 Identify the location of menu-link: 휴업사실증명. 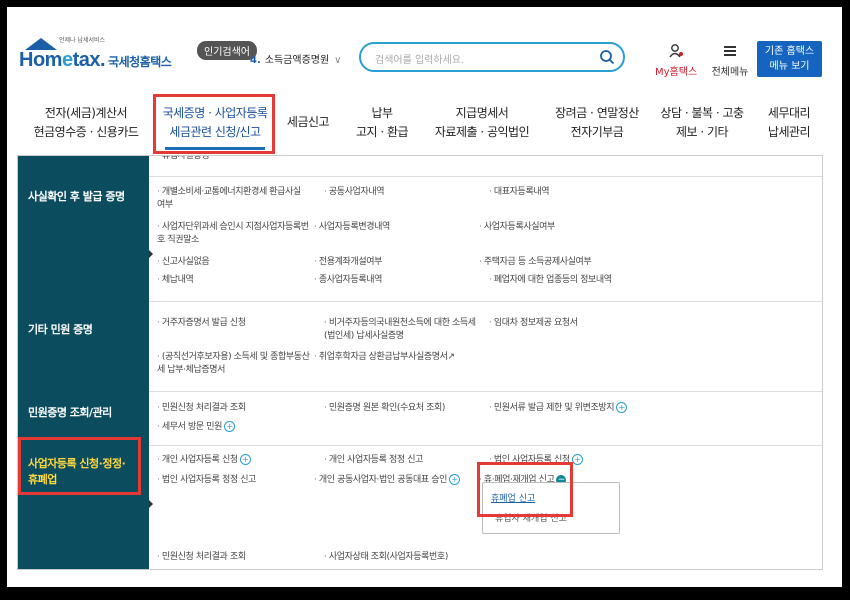
(183, 159).